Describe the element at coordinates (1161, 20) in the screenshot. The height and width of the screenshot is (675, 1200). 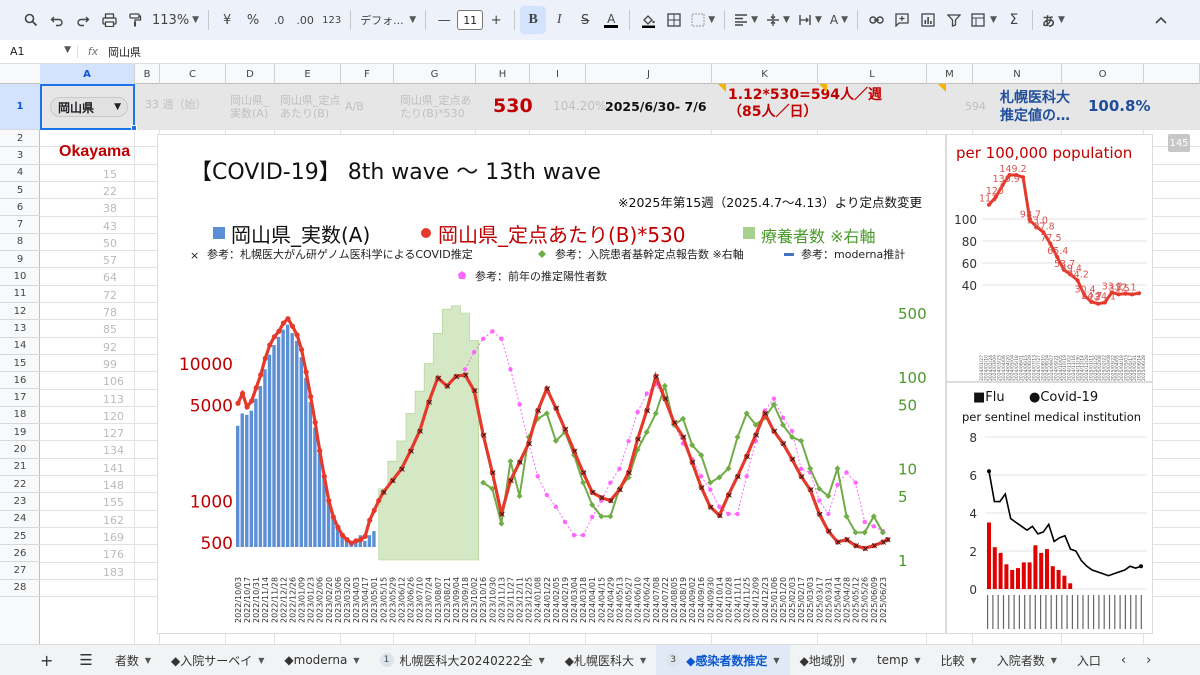
I see `chevron-up-icon` at that location.